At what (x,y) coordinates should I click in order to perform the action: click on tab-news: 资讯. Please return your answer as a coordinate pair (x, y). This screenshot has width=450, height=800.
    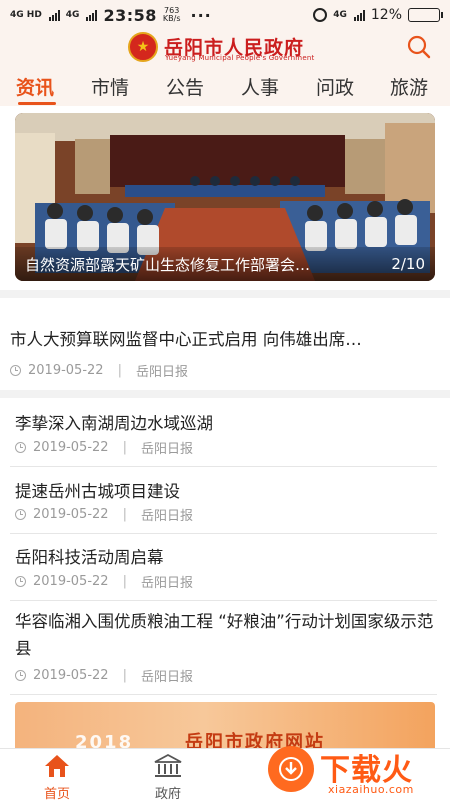
    Looking at the image, I should click on (35, 86).